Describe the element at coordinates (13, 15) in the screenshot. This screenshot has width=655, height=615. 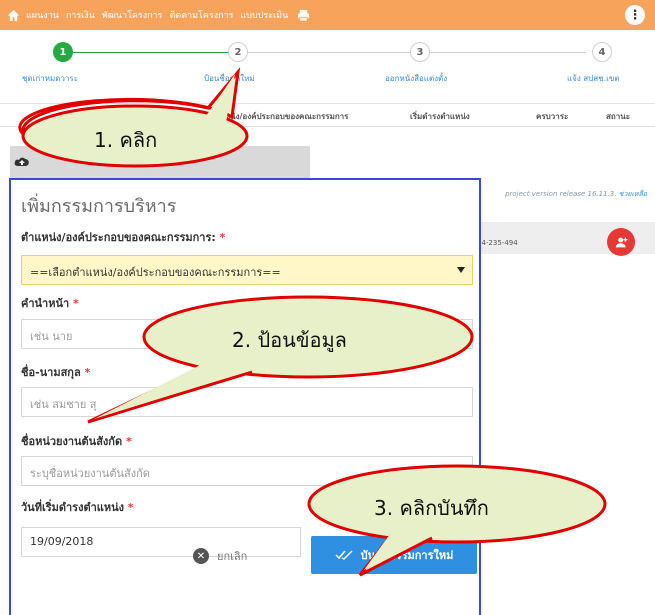
I see `home-icon` at that location.